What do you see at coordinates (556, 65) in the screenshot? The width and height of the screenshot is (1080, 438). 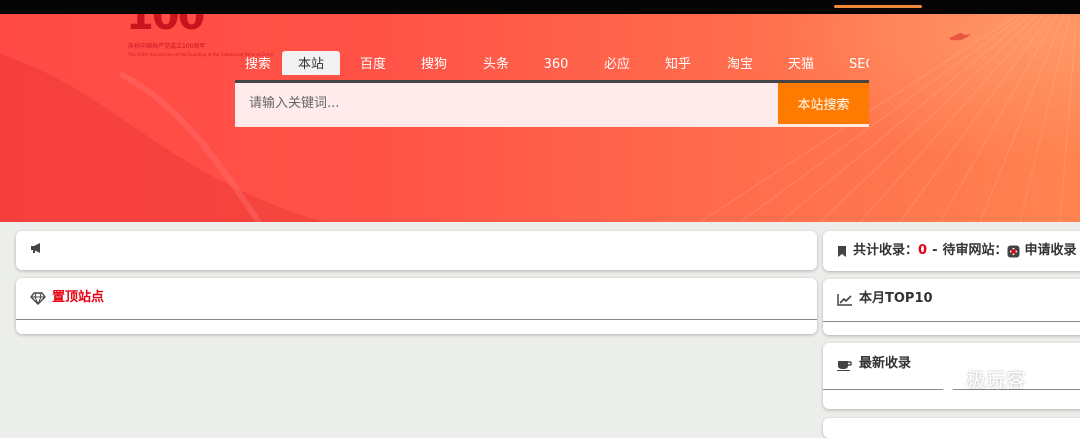 I see `tab-360: 360` at bounding box center [556, 65].